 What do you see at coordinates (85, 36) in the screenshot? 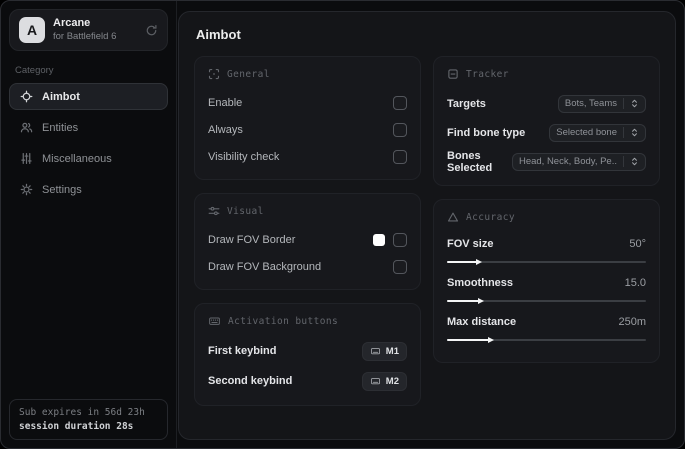
I see `app-subtitle: for Battlefield 6` at bounding box center [85, 36].